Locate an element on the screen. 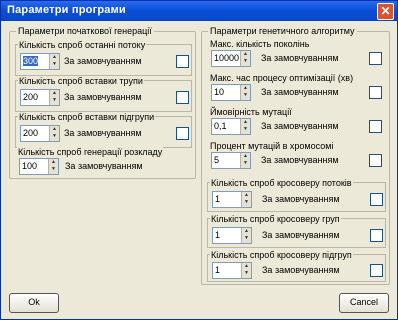 This screenshot has width=398, height=320. value-spinner: 100 ▲ ▼ is located at coordinates (39, 166).